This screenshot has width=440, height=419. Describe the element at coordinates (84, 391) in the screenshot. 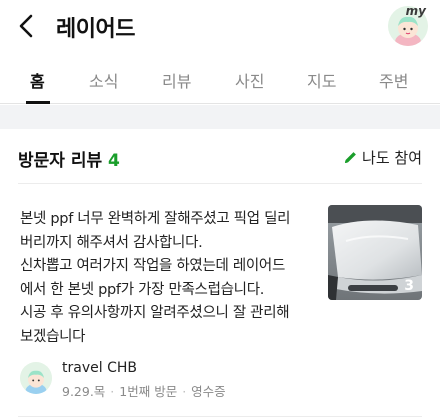

I see `visit-date: 9.29.목` at that location.